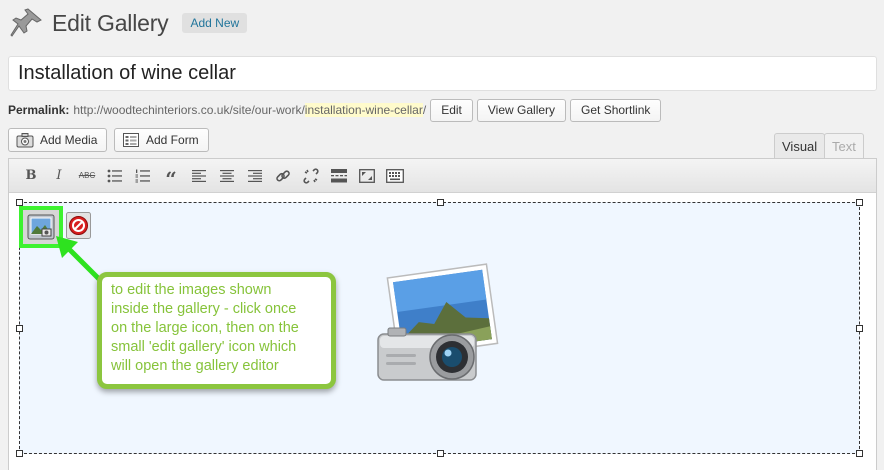  Describe the element at coordinates (215, 23) in the screenshot. I see `add-new-button: Add New` at that location.